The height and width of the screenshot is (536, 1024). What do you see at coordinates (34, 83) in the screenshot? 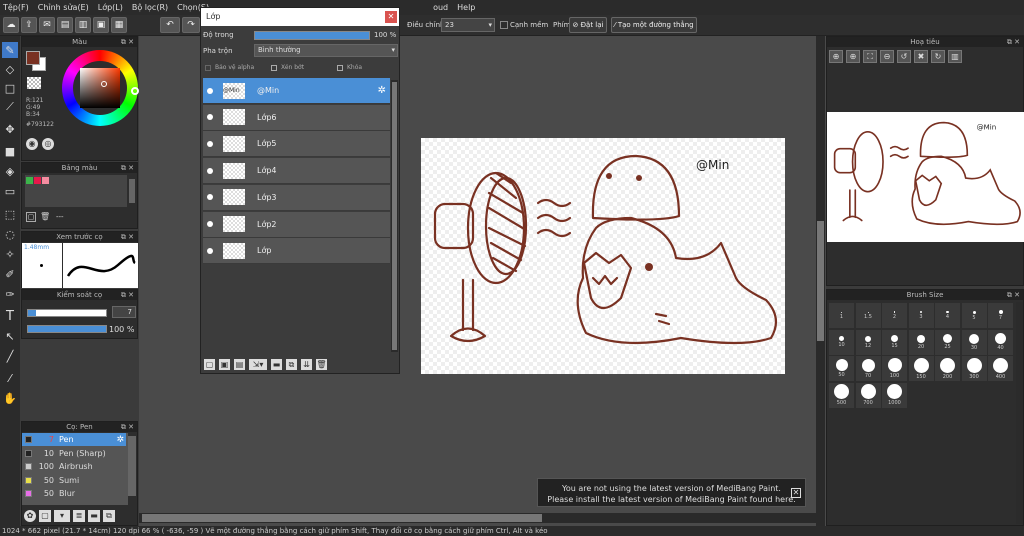
I see `transparent-color` at bounding box center [34, 83].